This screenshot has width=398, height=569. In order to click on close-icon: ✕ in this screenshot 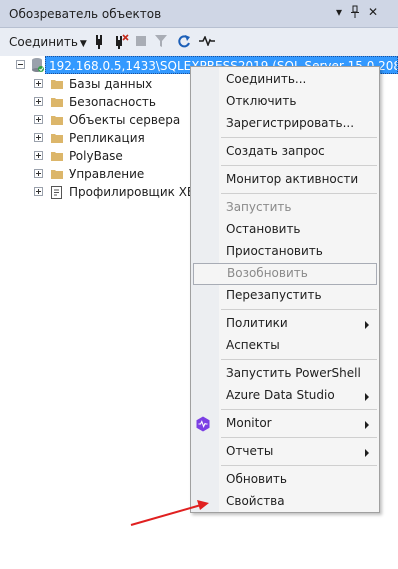, I will do `click(373, 12)`.